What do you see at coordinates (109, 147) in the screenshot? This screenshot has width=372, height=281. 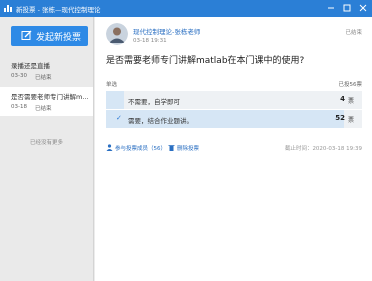 I see `person-icon` at bounding box center [109, 147].